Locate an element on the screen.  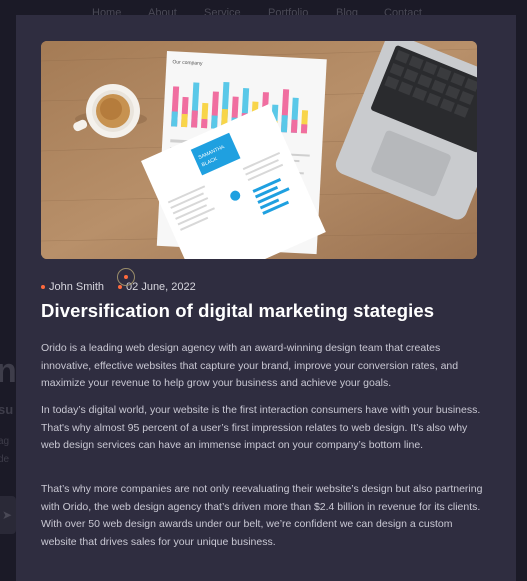
mouse-cursor-dot is located at coordinates (126, 277).